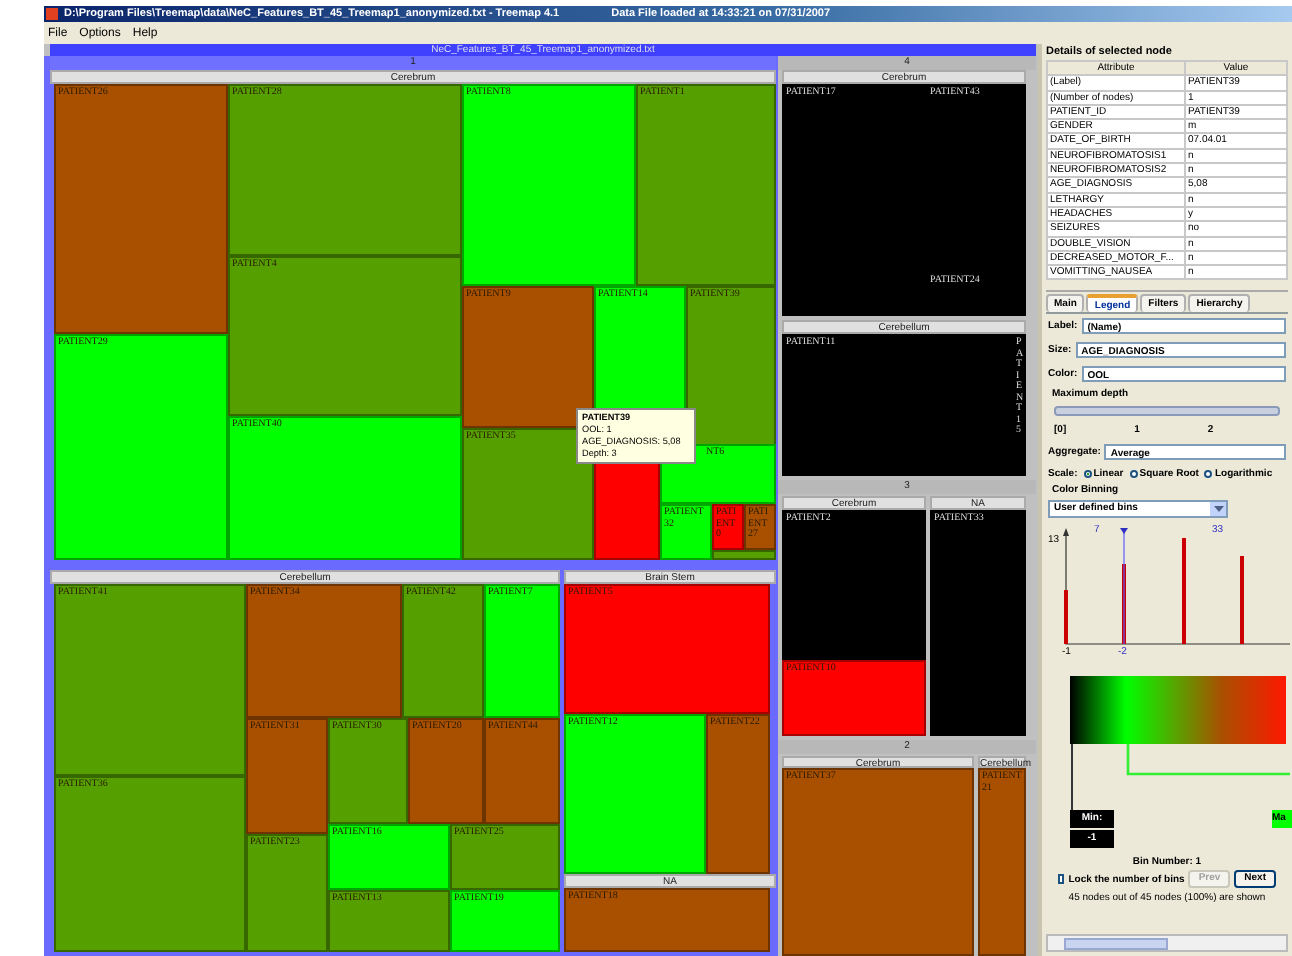 Image resolution: width=1292 pixels, height=956 pixels. What do you see at coordinates (1218, 509) in the screenshot?
I see `dropdown-arrow-icon` at bounding box center [1218, 509].